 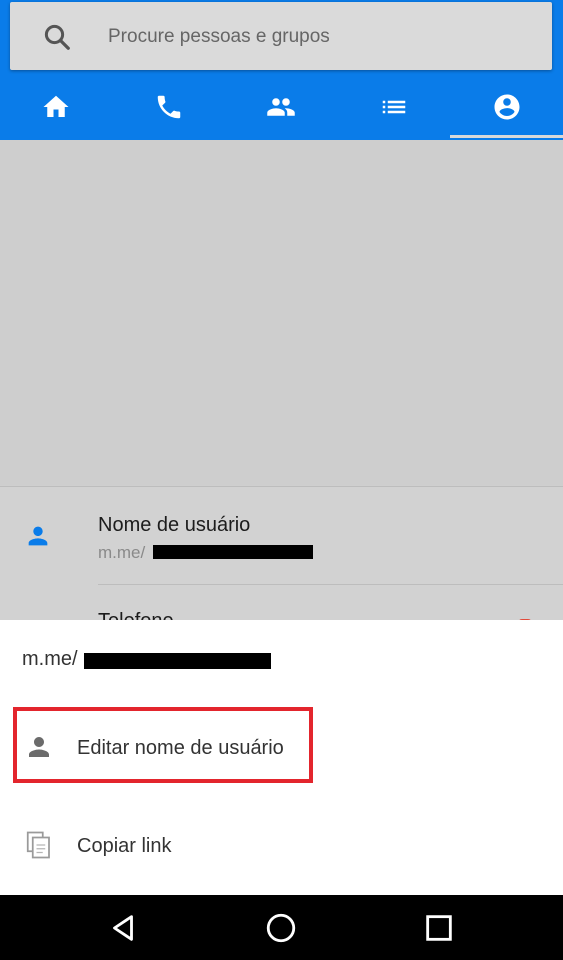 I want to click on list-icon, so click(x=394, y=106).